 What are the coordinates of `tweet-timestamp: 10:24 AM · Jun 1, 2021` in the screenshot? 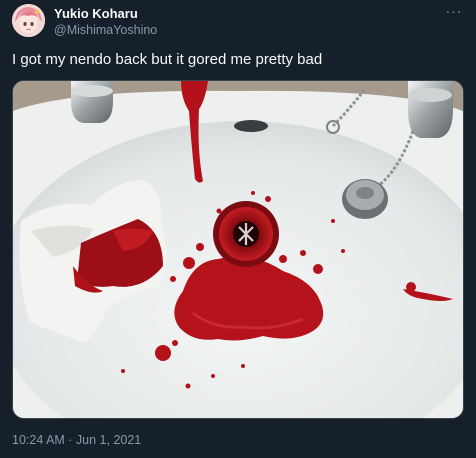 It's located at (76, 440).